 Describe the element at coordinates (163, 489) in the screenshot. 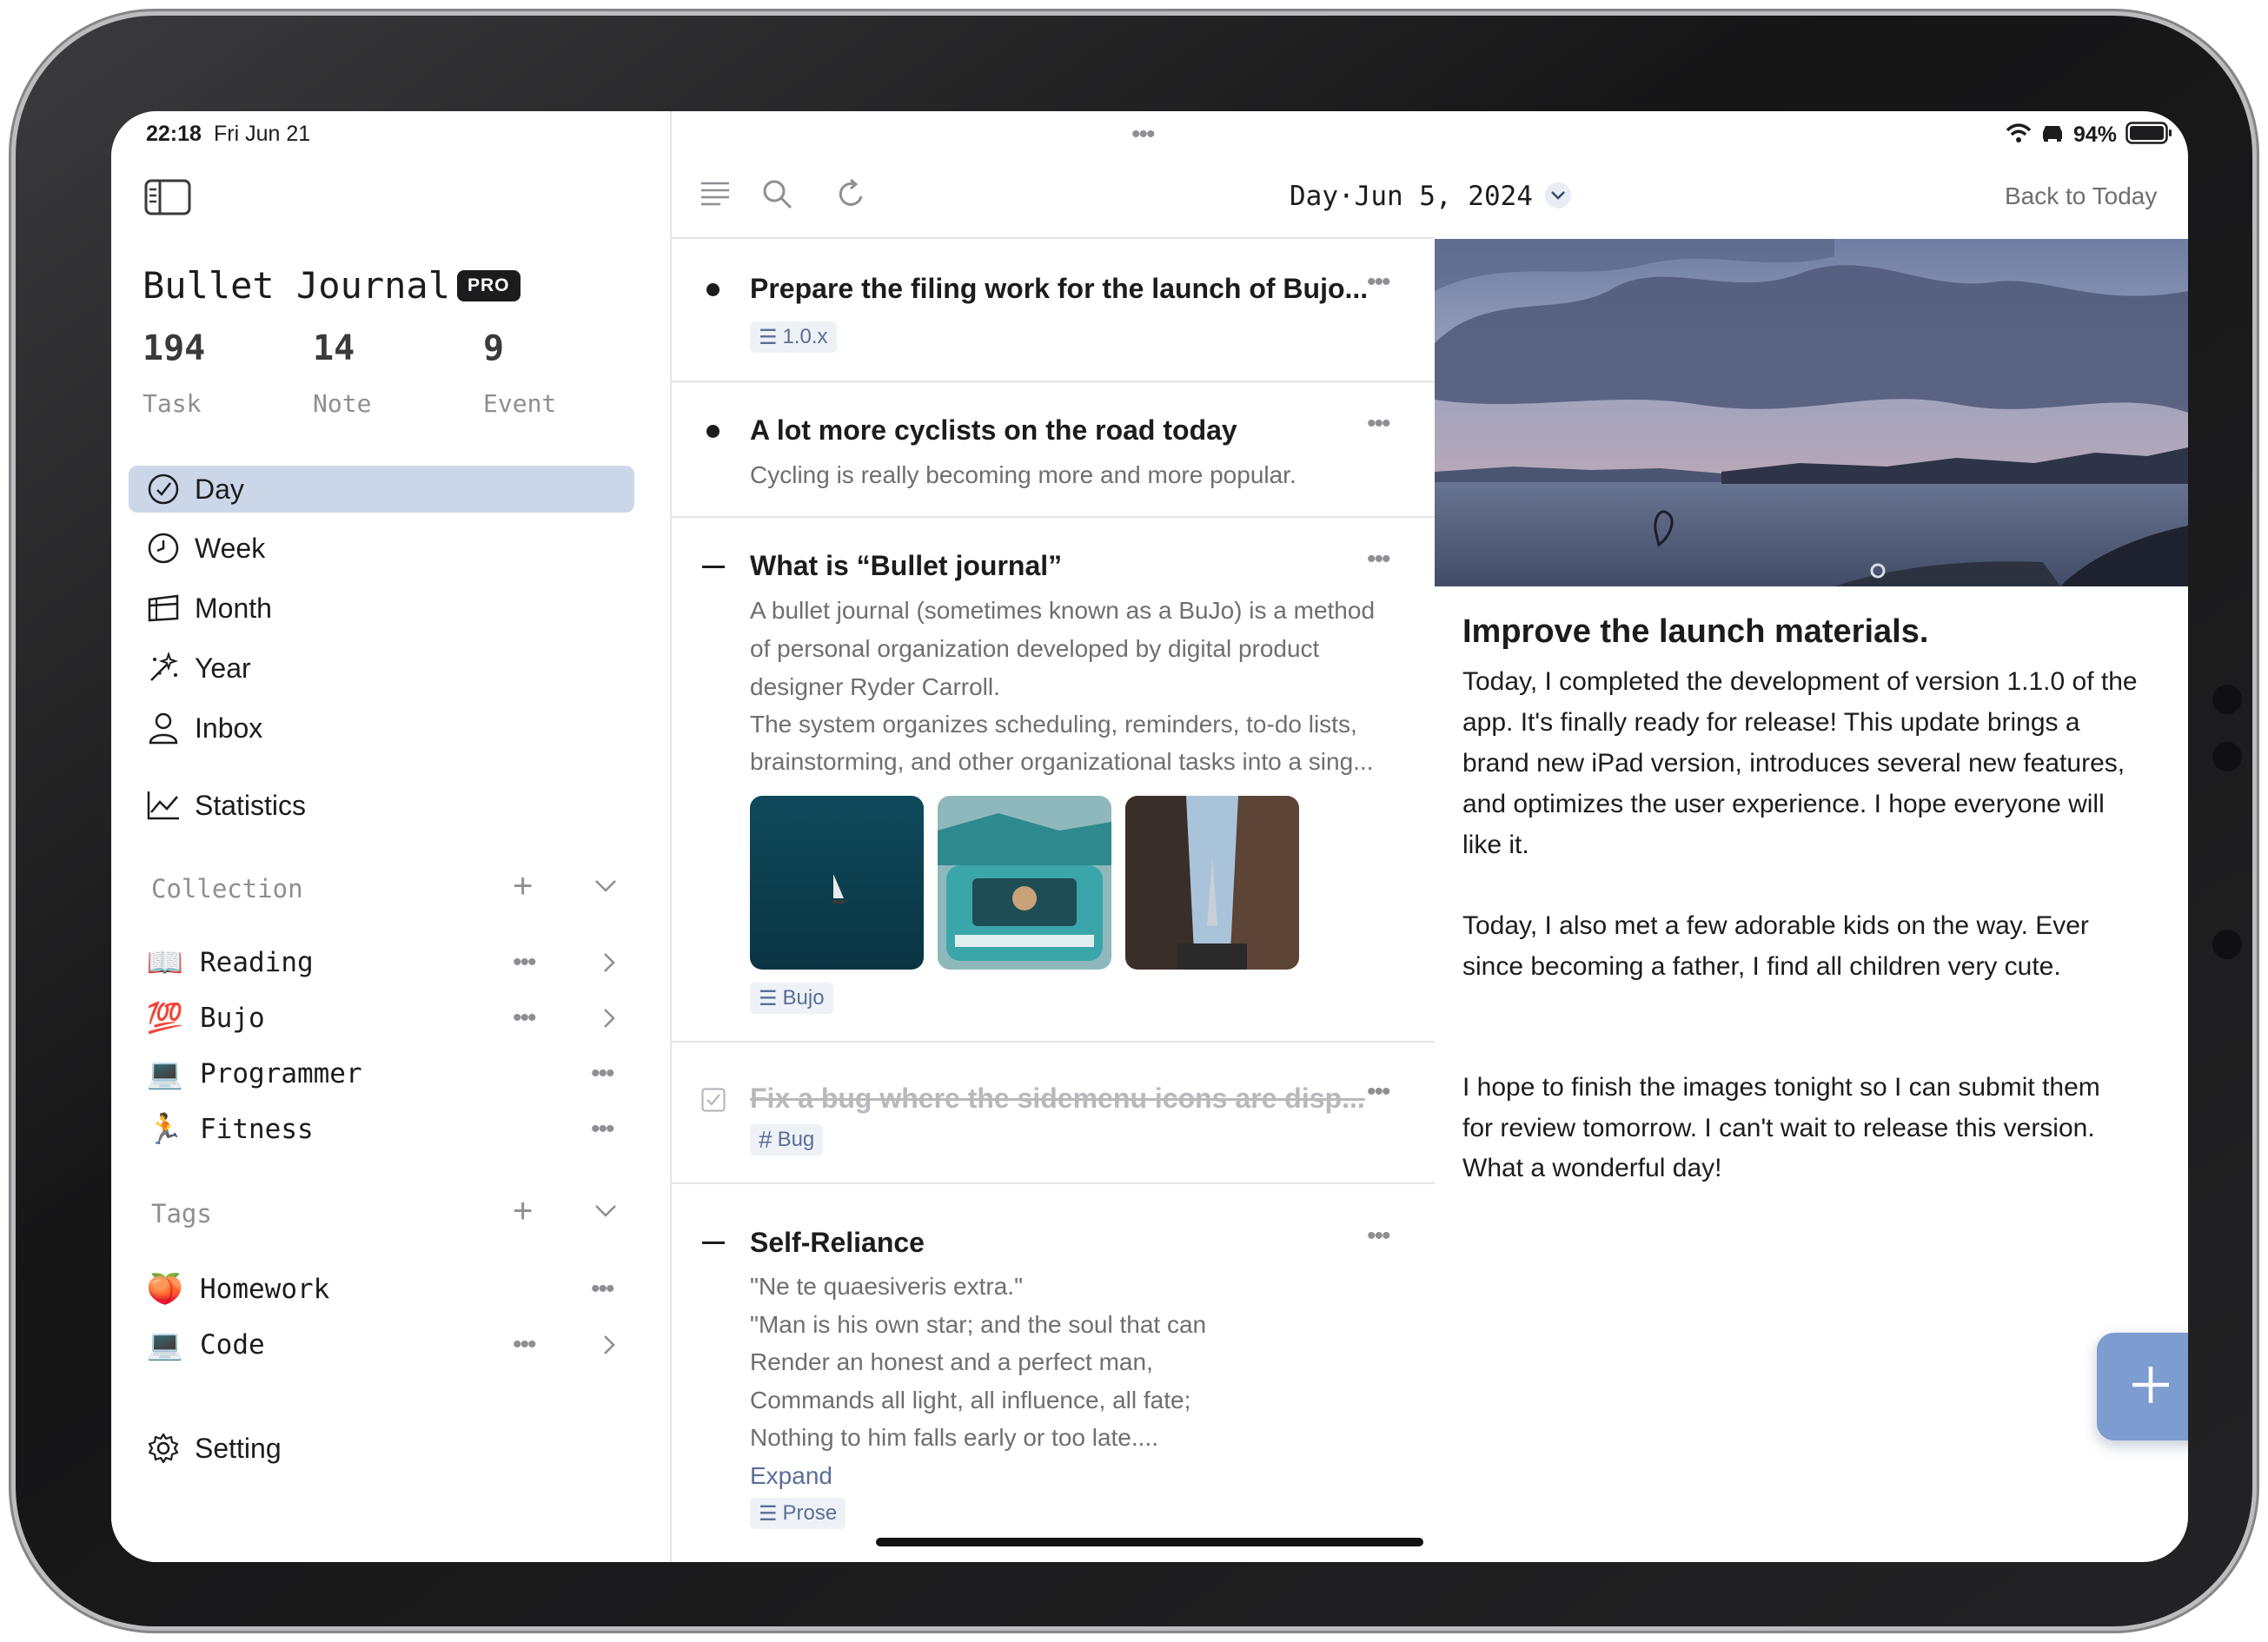

I see `day-icon` at that location.